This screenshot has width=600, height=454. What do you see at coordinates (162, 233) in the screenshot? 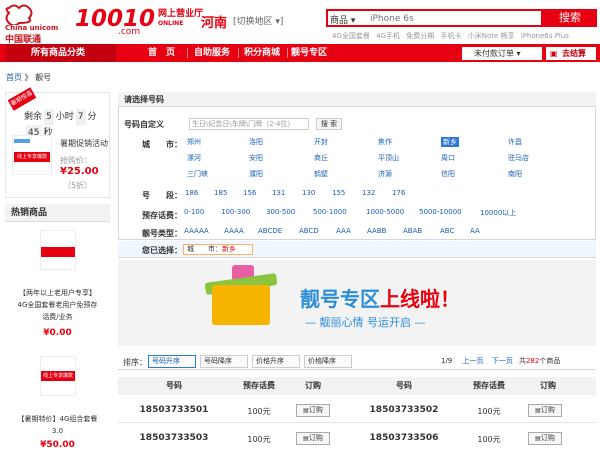
I see `type-label: 靓号类型：` at bounding box center [162, 233].